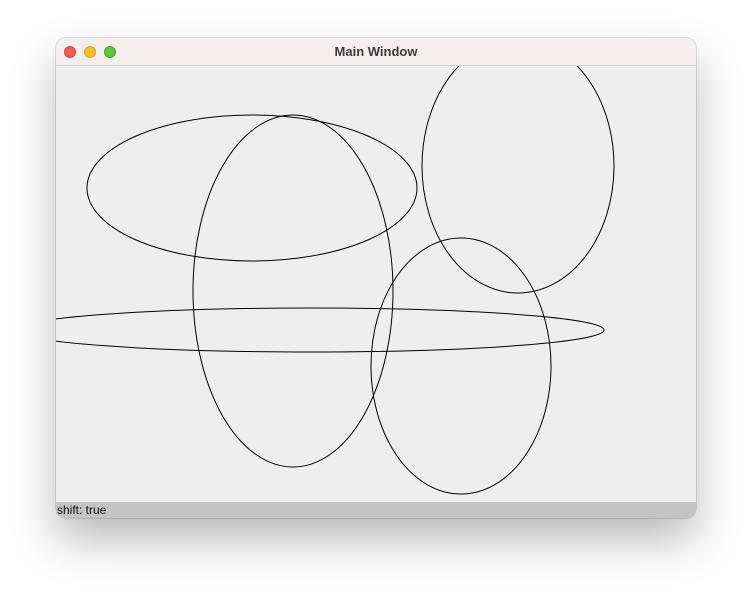  I want to click on window-title: Main Window, so click(376, 51).